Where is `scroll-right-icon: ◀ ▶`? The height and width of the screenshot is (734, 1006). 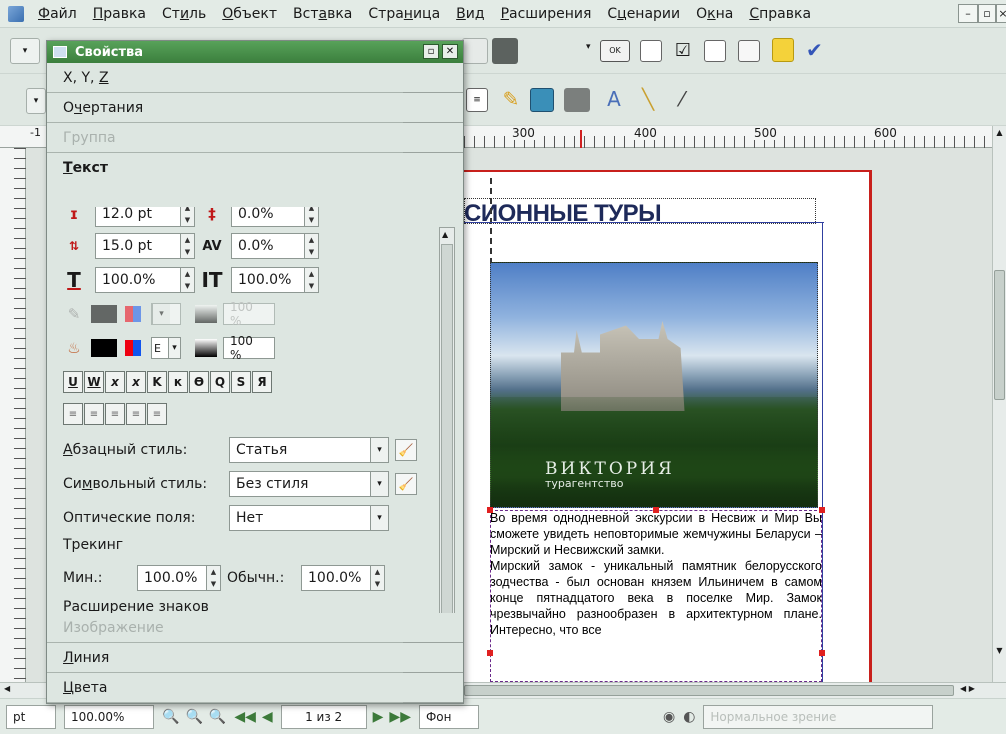 scroll-right-icon: ◀ ▶ is located at coordinates (975, 690).